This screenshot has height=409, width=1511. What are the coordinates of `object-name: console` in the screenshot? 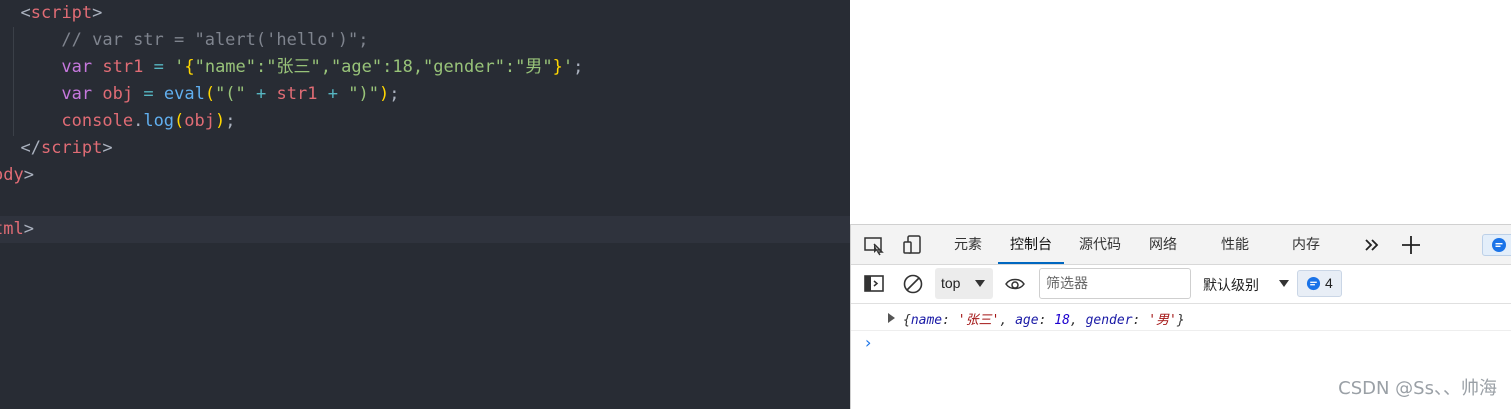 It's located at (97, 121).